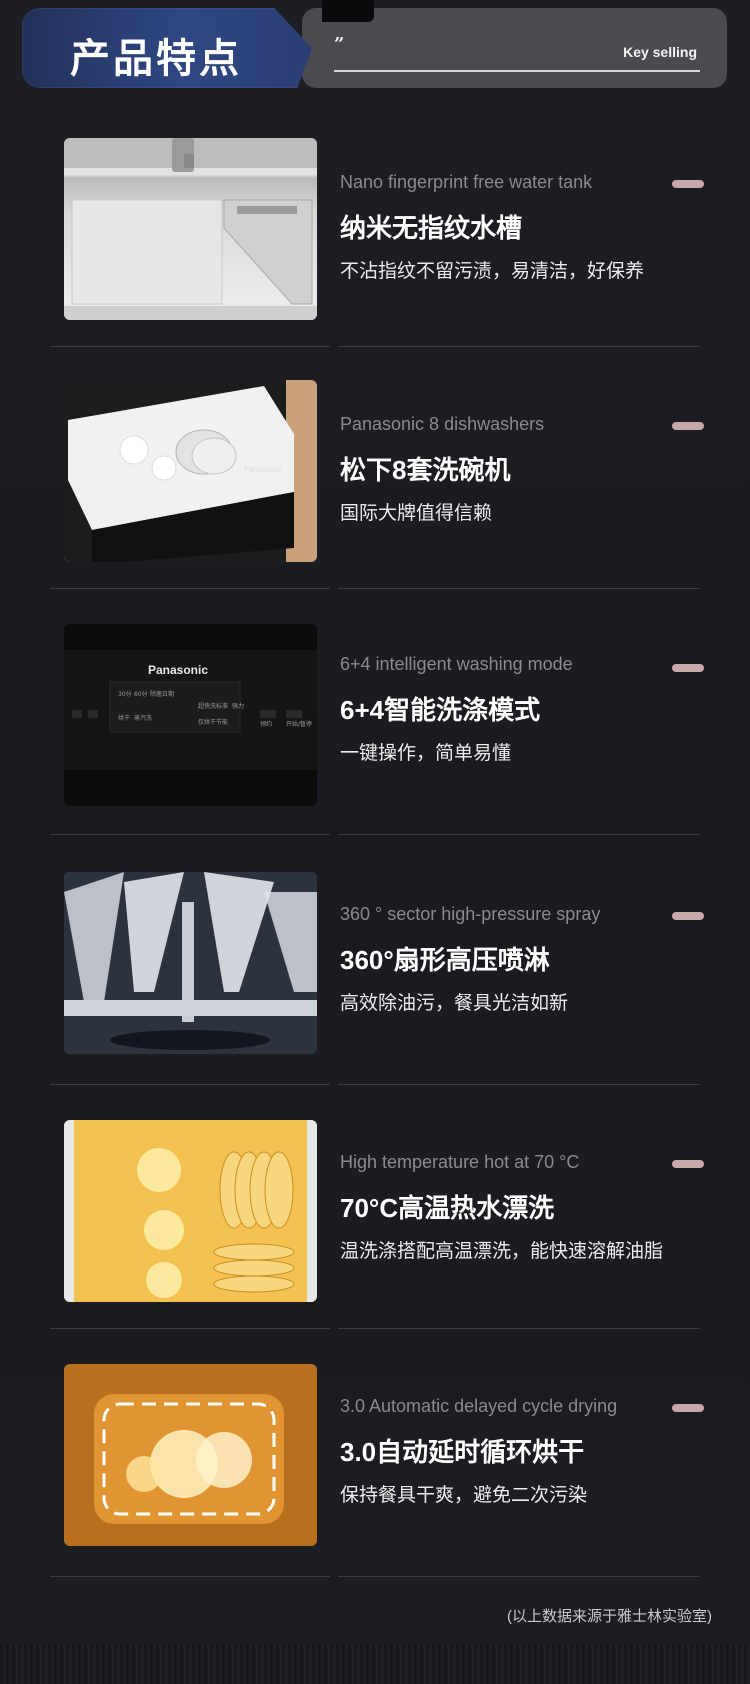  Describe the element at coordinates (222, 722) in the screenshot. I see `svg-text: 节能` at that location.